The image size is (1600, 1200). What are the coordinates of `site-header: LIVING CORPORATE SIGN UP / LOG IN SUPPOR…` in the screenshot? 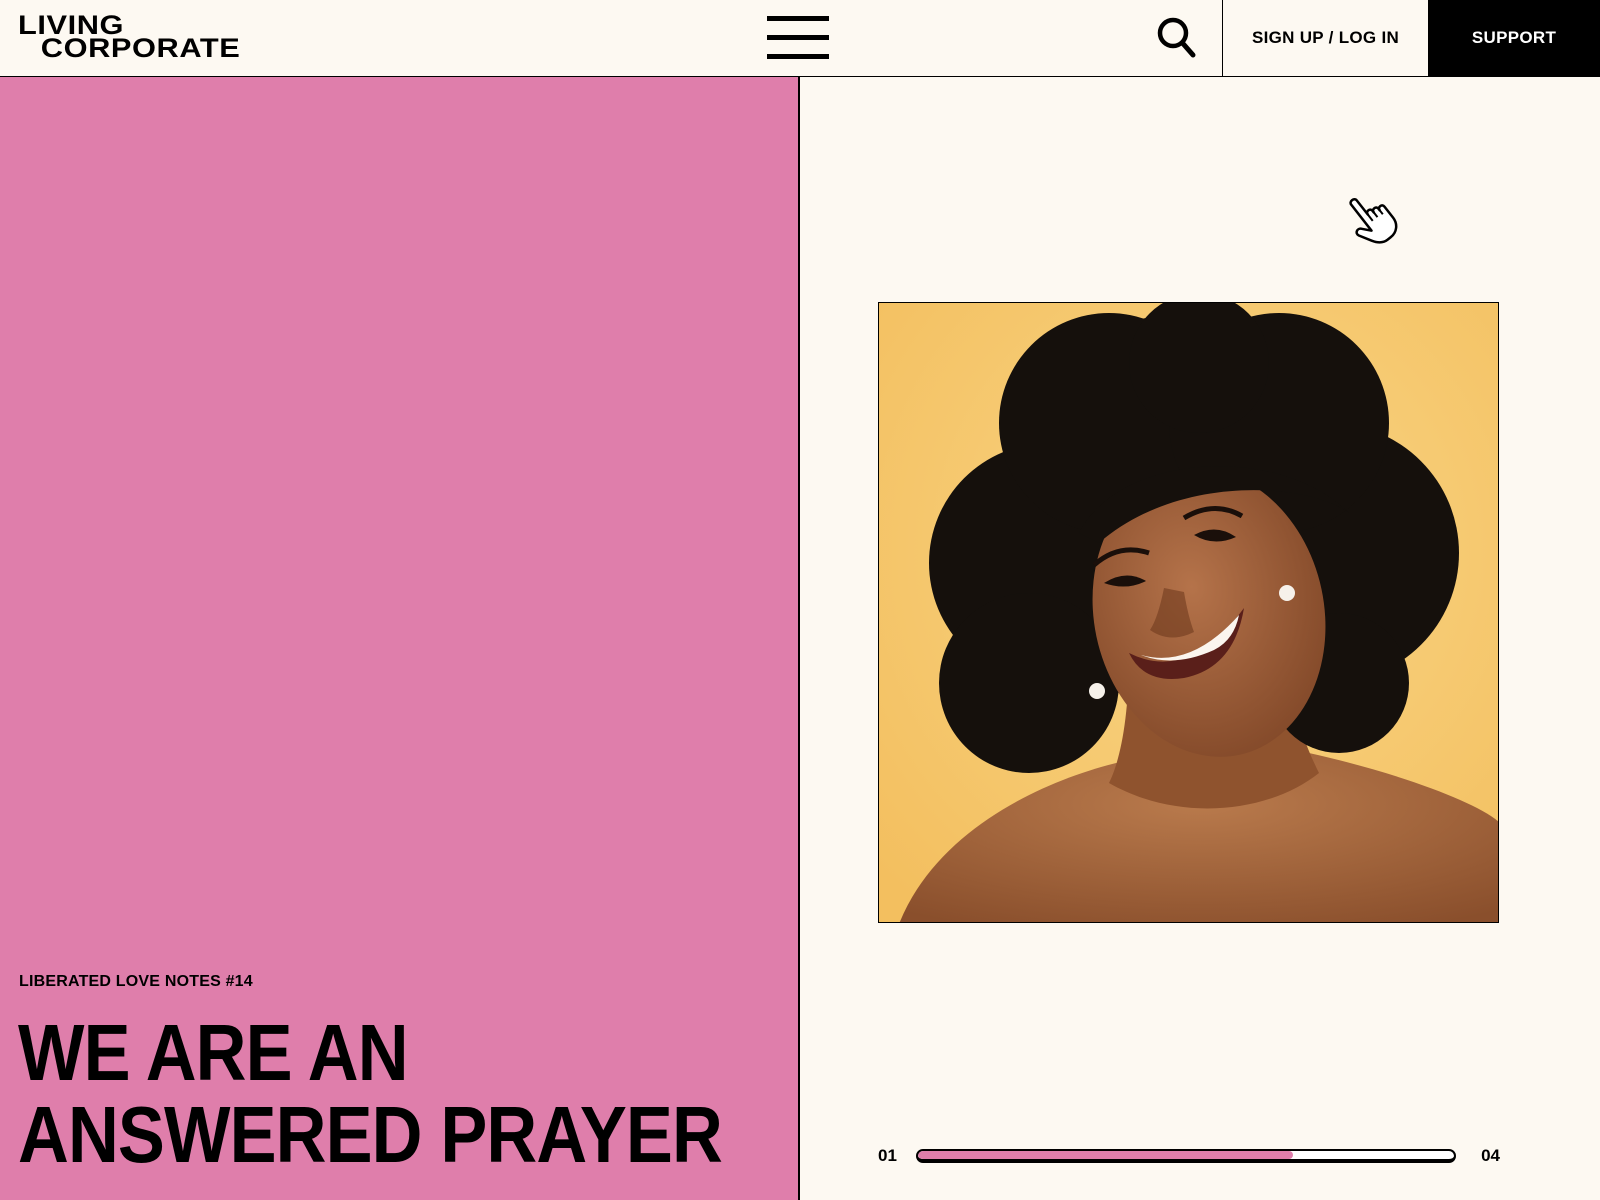 It's located at (800, 38).